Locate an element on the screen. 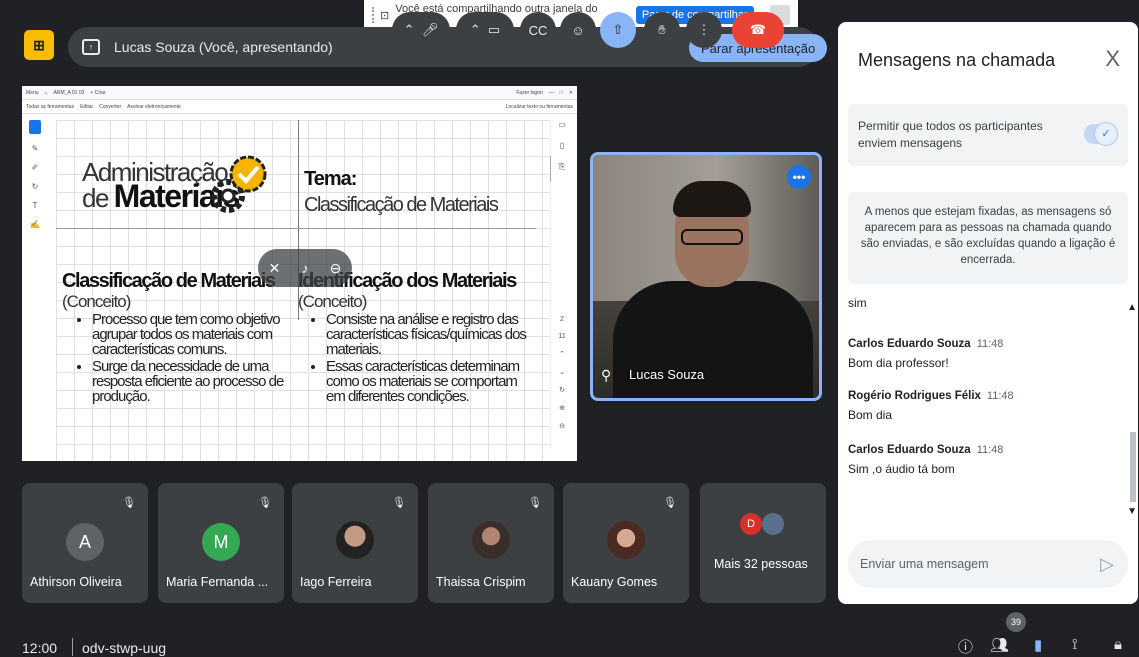  tema-label: Tema: is located at coordinates (330, 179).